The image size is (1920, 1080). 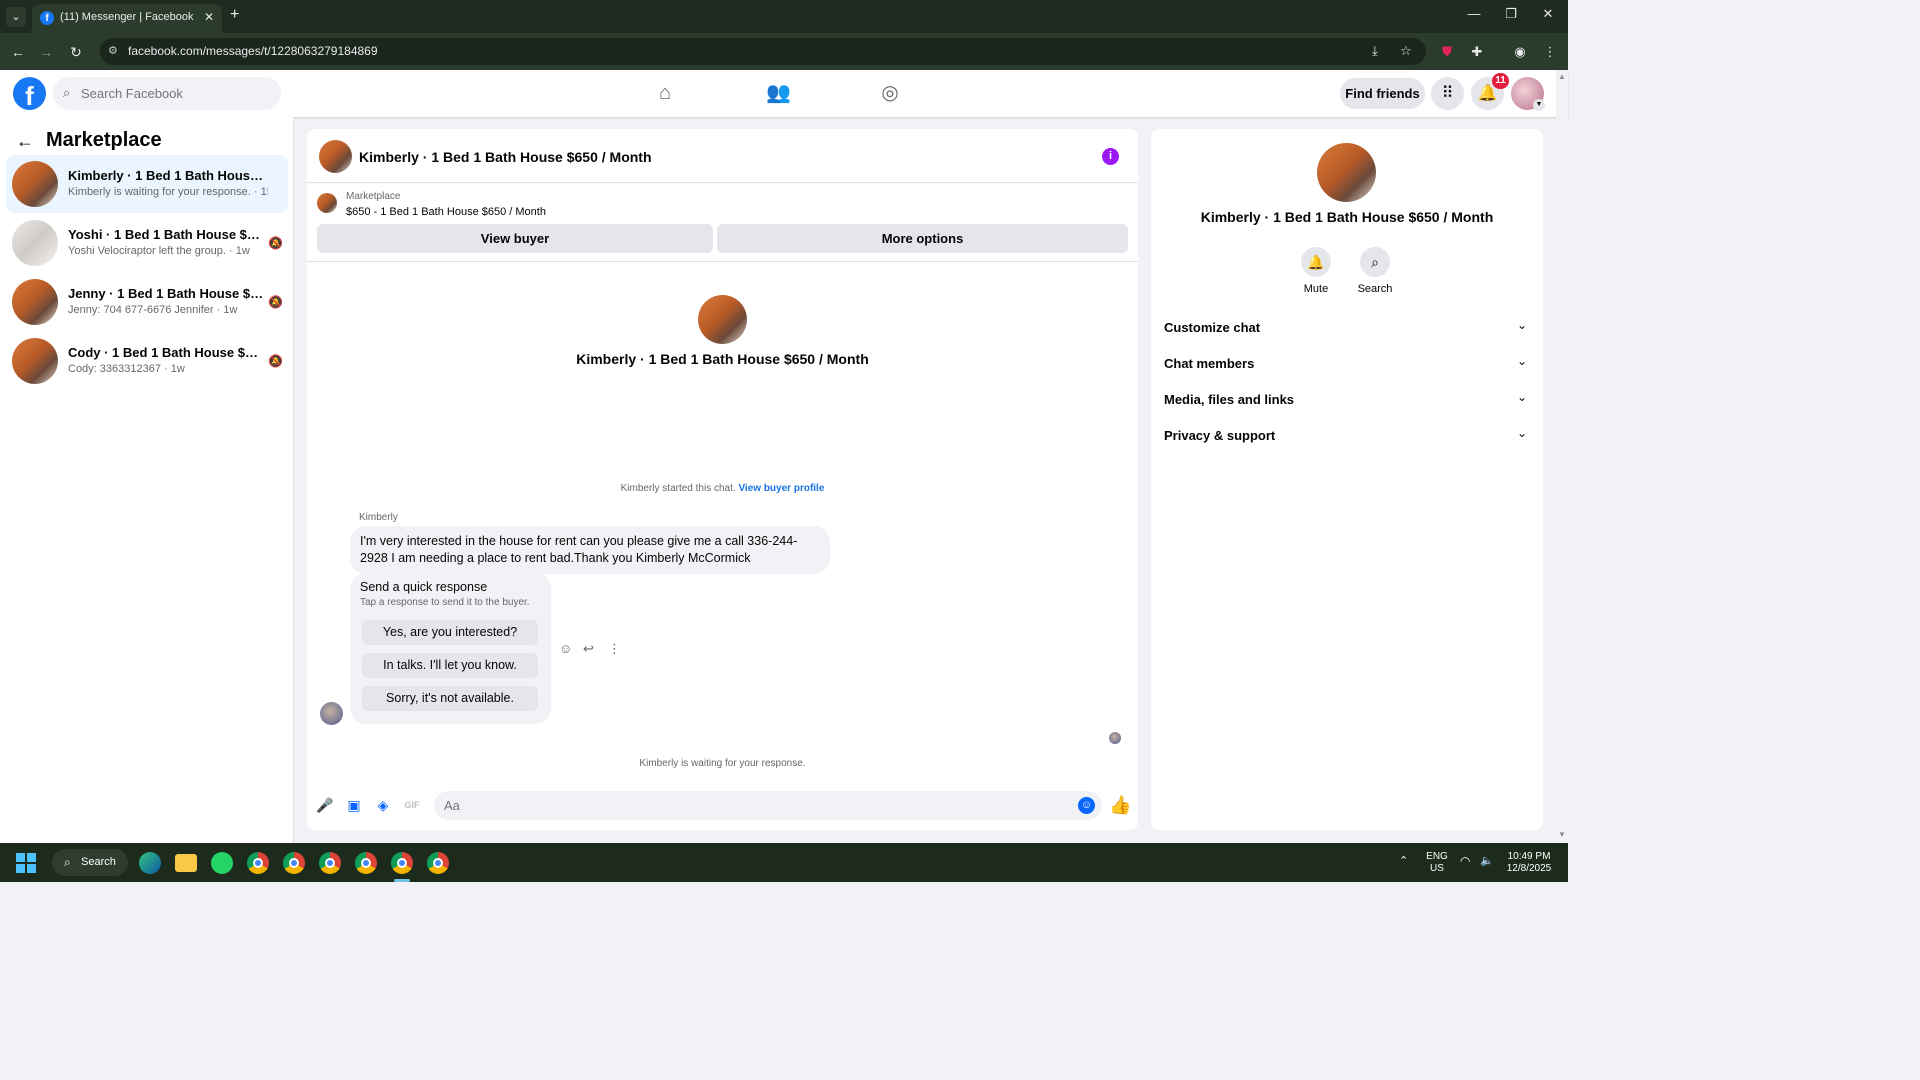 I want to click on restore-icon: ❐, so click(x=1511, y=14).